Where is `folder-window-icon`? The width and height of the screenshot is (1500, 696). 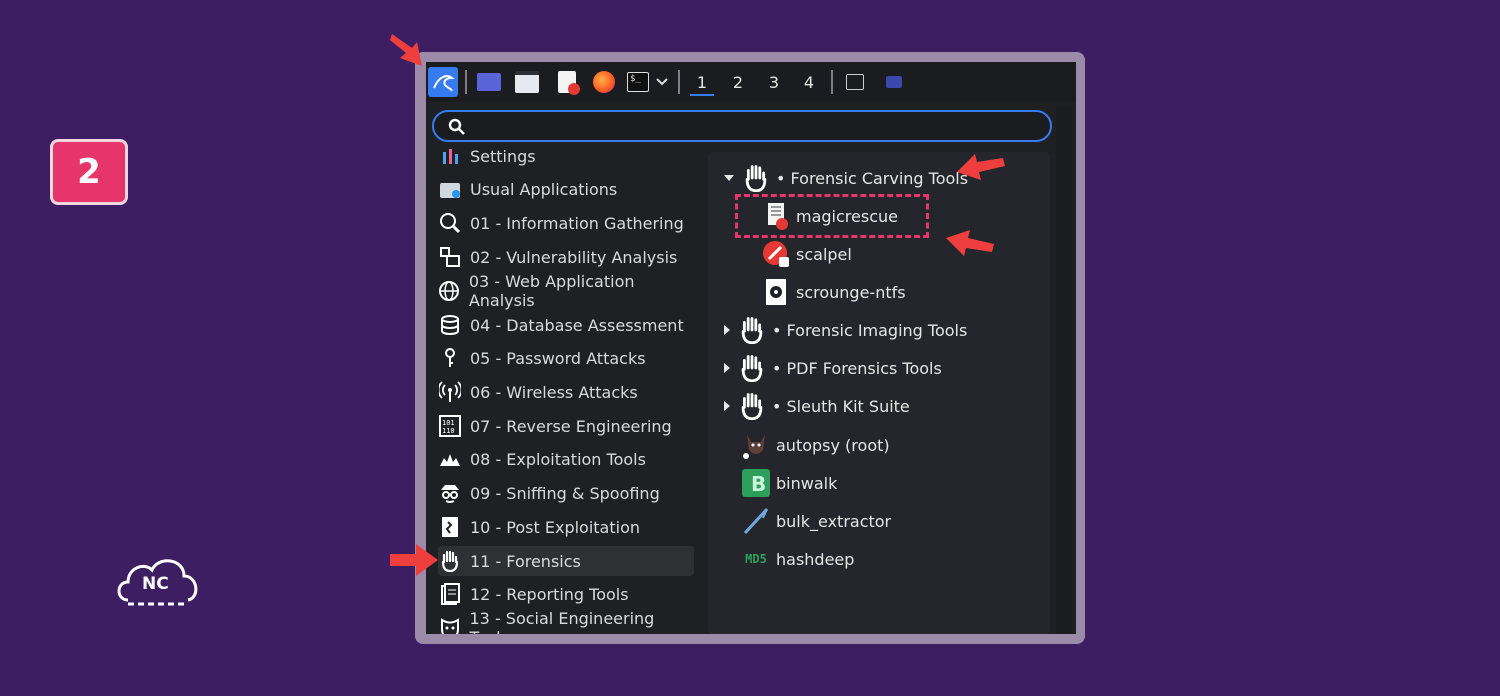 folder-window-icon is located at coordinates (894, 82).